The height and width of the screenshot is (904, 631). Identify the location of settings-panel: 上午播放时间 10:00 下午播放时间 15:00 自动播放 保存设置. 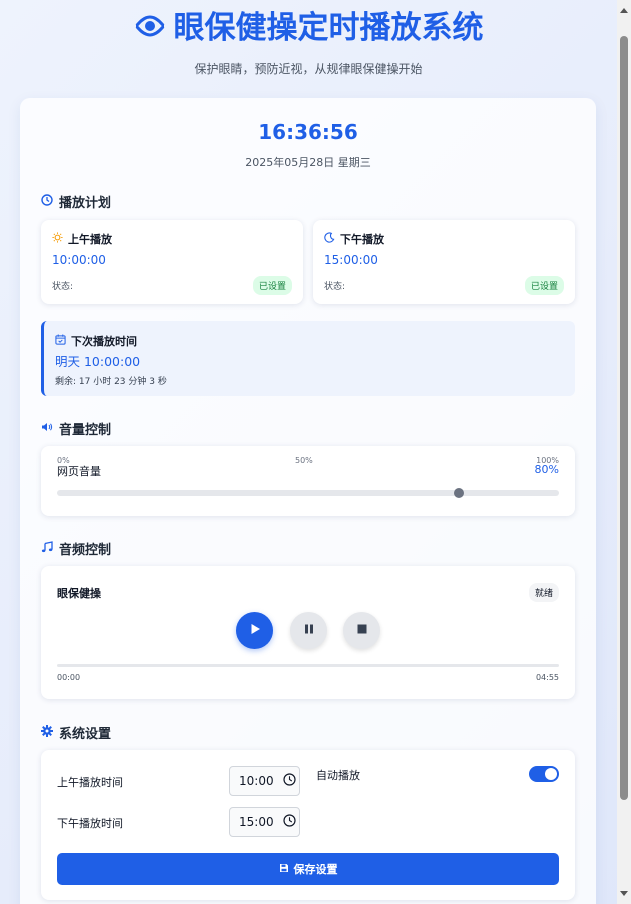
(308, 825).